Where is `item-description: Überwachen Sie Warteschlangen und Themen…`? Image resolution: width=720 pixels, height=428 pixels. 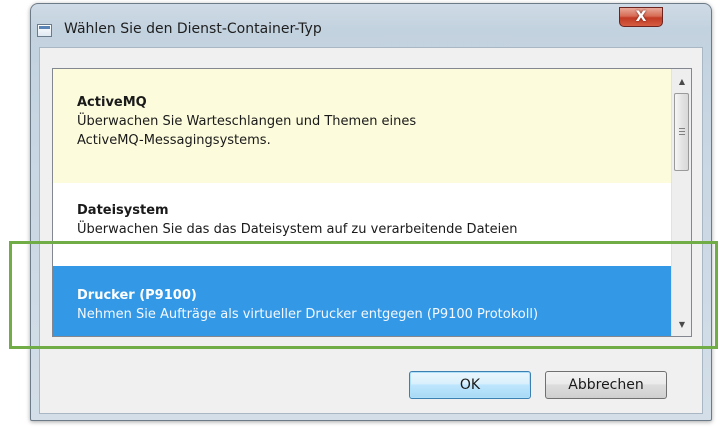
item-description: Überwachen Sie Warteschlangen und Themen… is located at coordinates (247, 121).